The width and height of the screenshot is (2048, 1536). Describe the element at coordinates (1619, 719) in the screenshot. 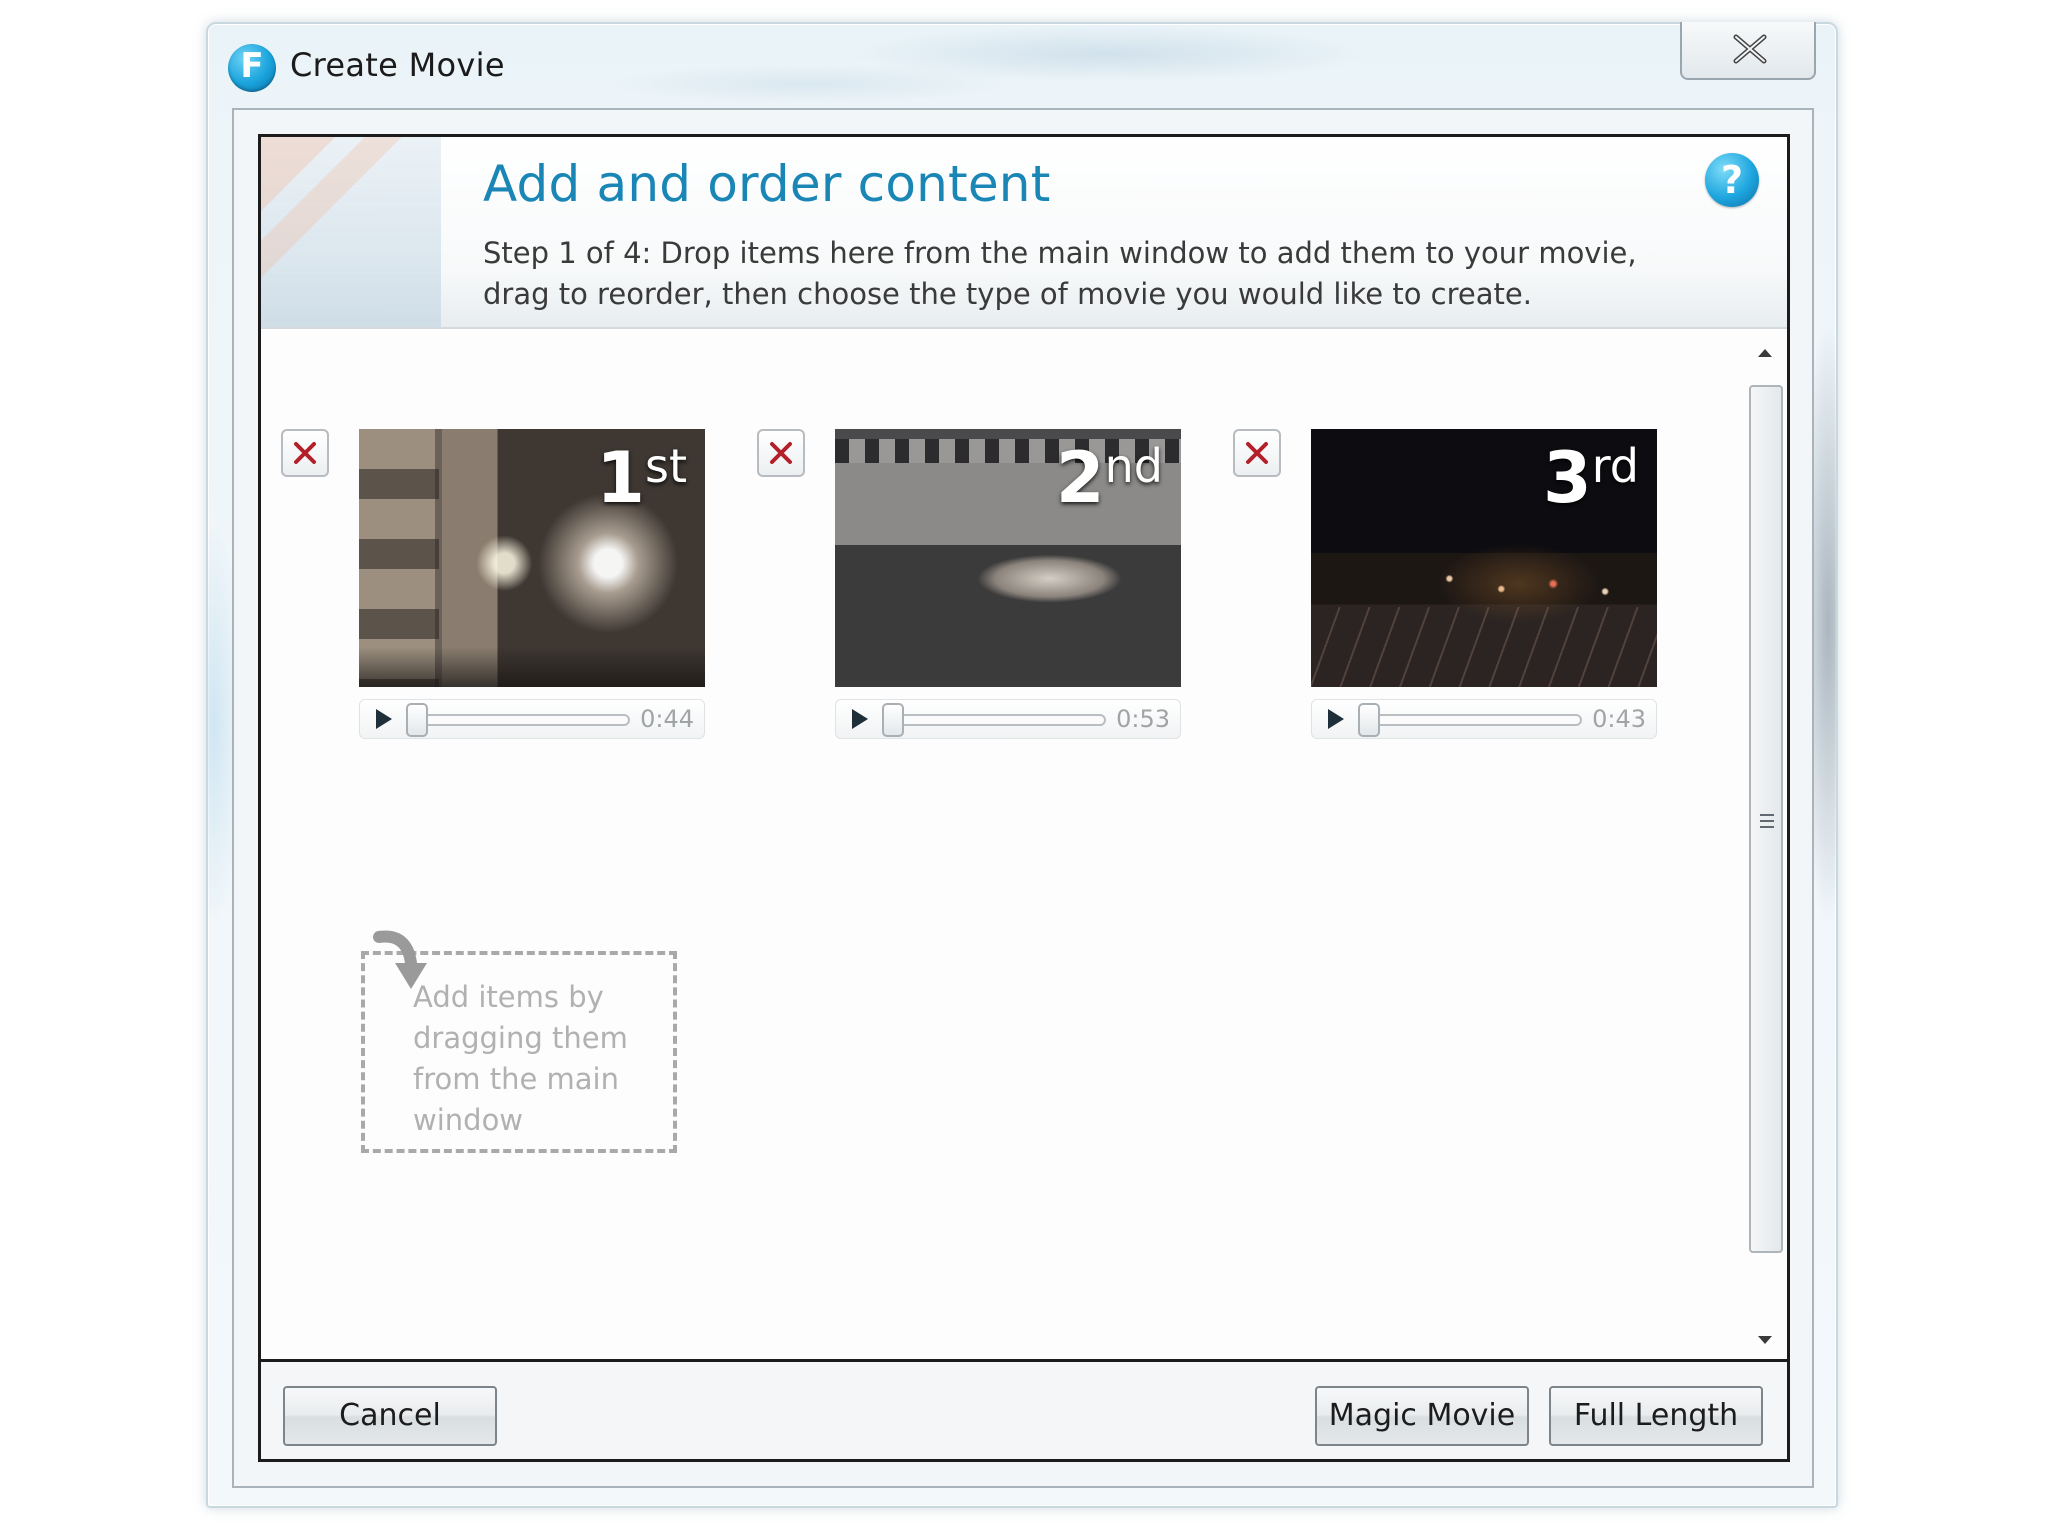

I see `clip-duration: 0:43` at that location.